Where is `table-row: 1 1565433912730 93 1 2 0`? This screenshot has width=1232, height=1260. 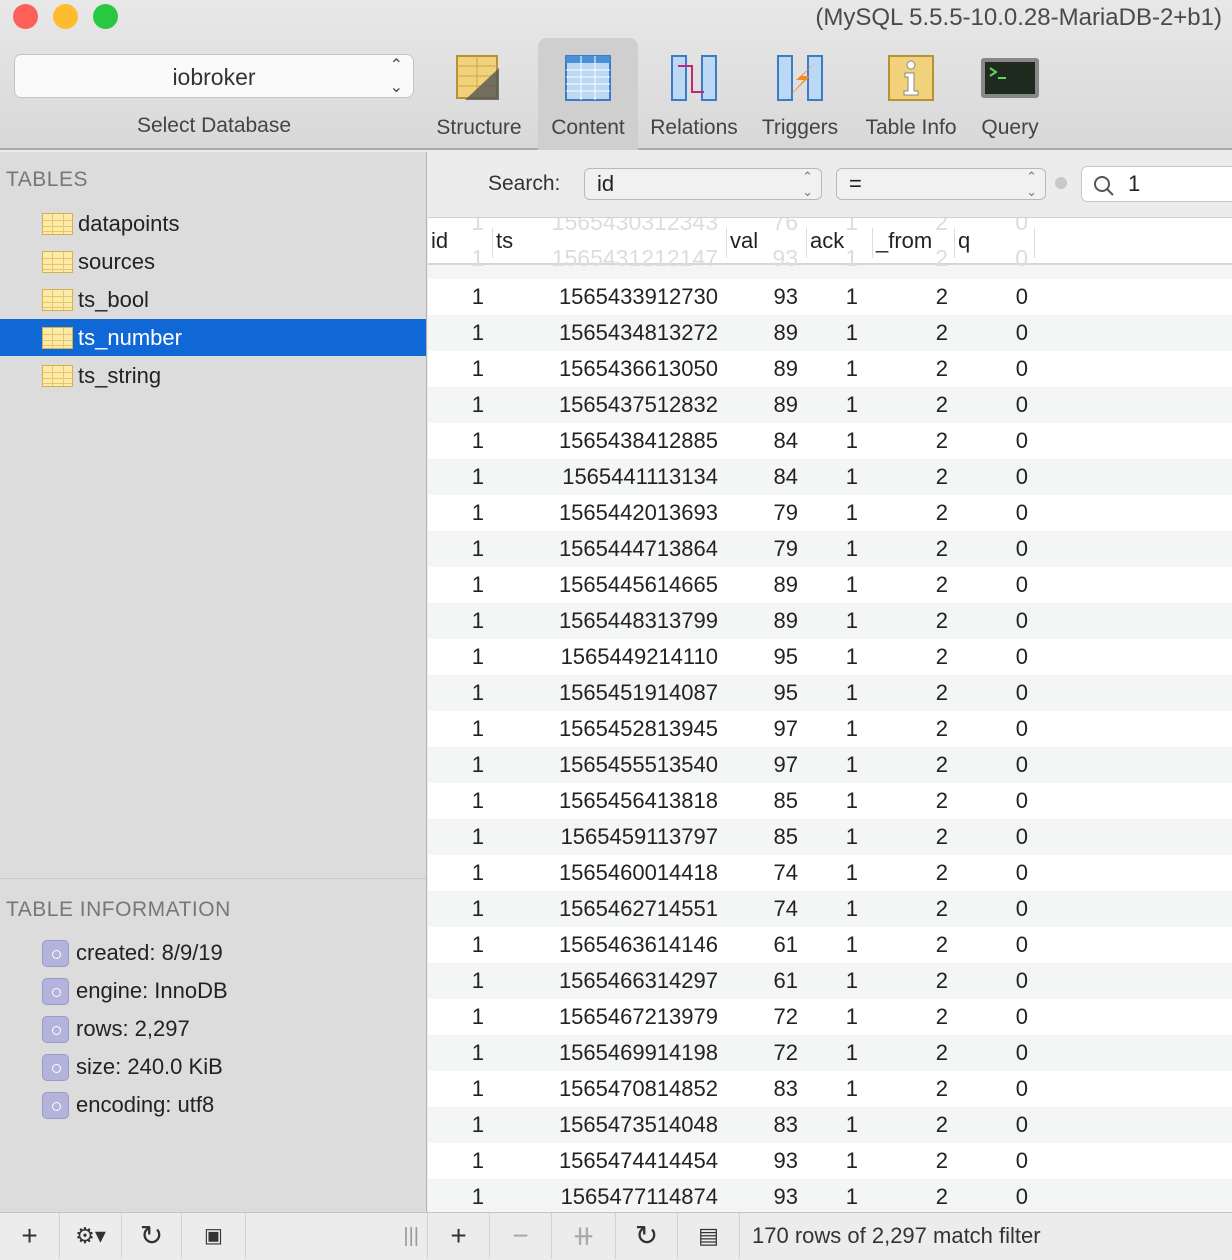
table-row: 1 1565433912730 93 1 2 0 is located at coordinates (830, 297).